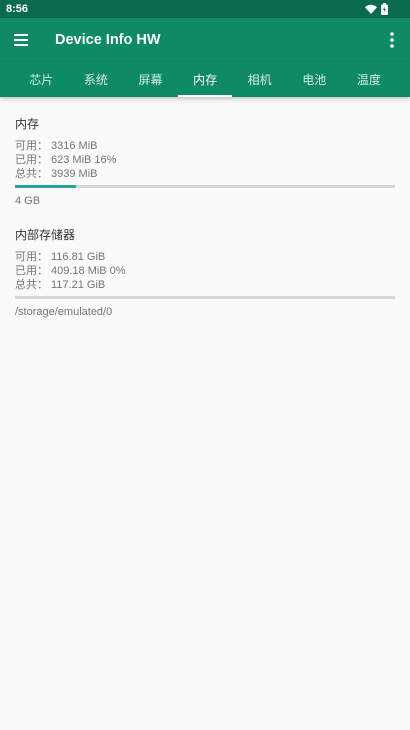 The image size is (410, 730). I want to click on status-time: 8:56, so click(17, 9).